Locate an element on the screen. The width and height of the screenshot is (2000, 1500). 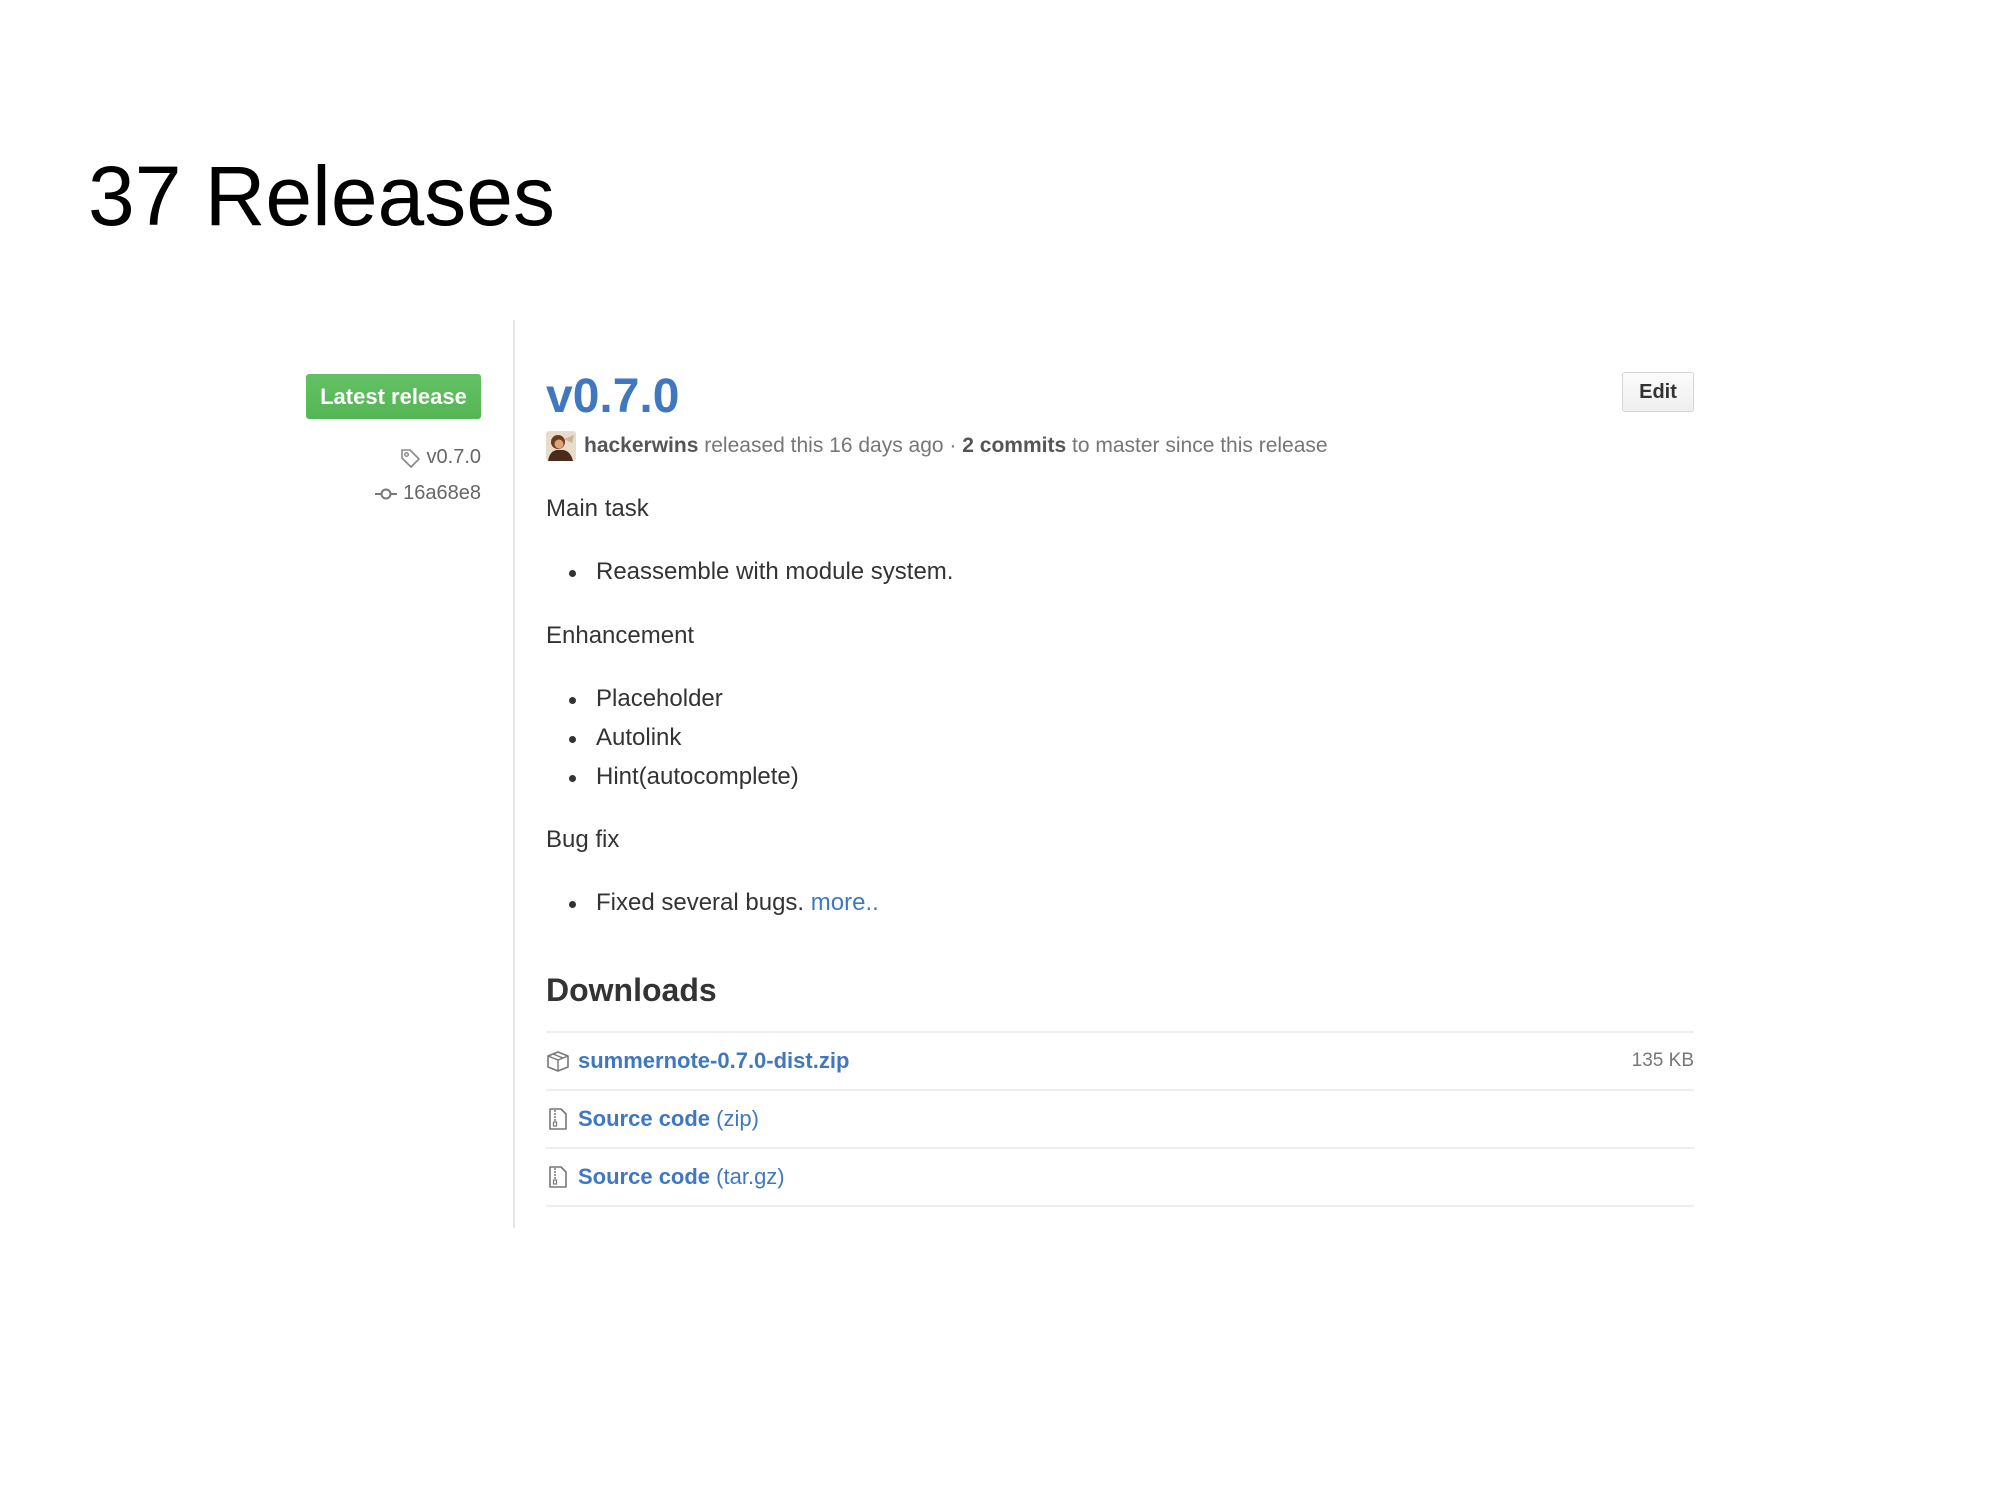
tag-icon is located at coordinates (410, 458).